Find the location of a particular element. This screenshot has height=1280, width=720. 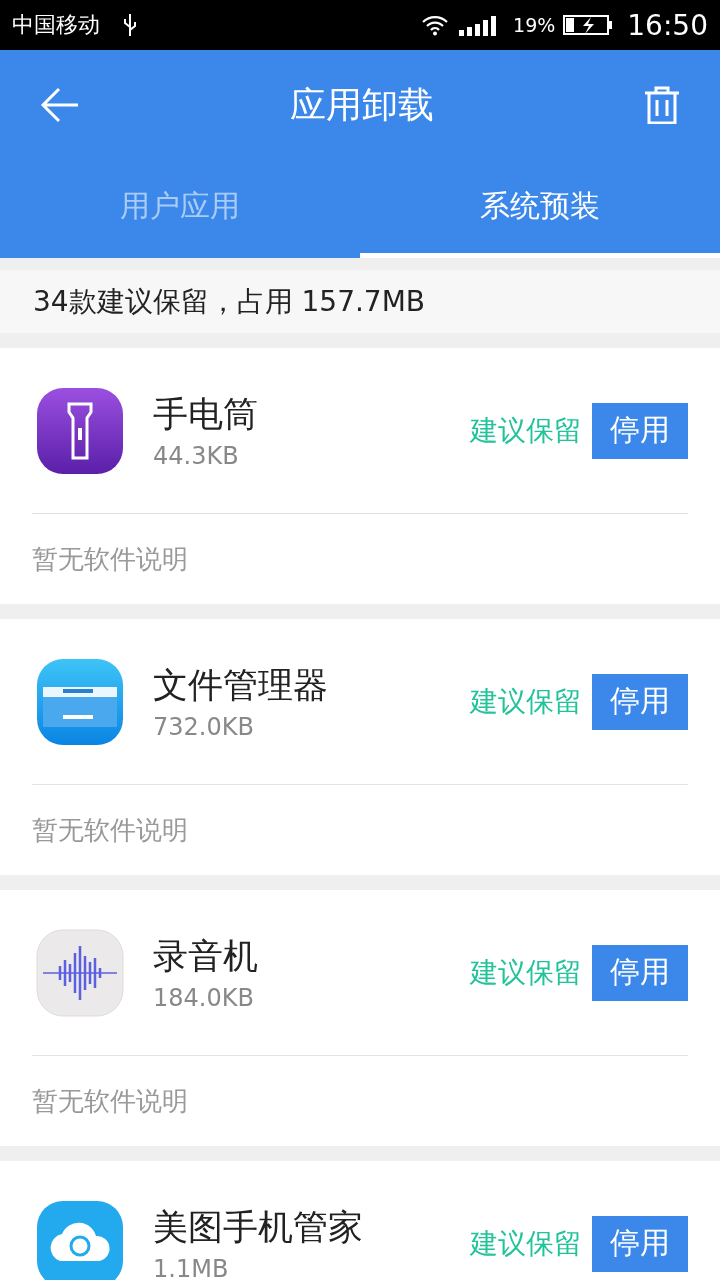

app-size: 1.1MB is located at coordinates (191, 1267).